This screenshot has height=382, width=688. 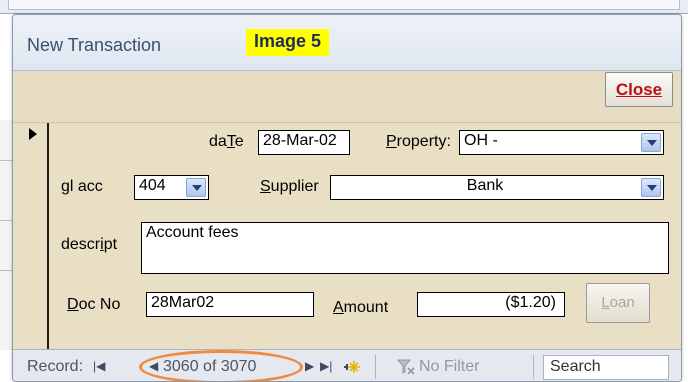 What do you see at coordinates (326, 366) in the screenshot?
I see `last-record-icon: ▶|` at bounding box center [326, 366].